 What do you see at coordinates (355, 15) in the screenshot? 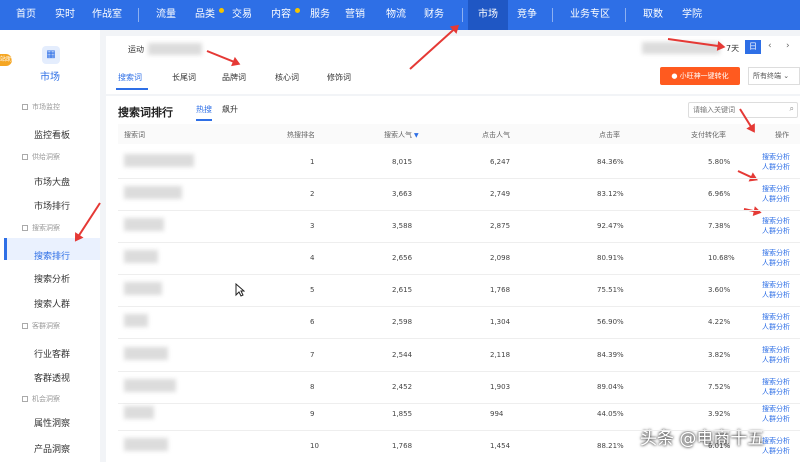
I see `nav-item-8: 营销` at bounding box center [355, 15].